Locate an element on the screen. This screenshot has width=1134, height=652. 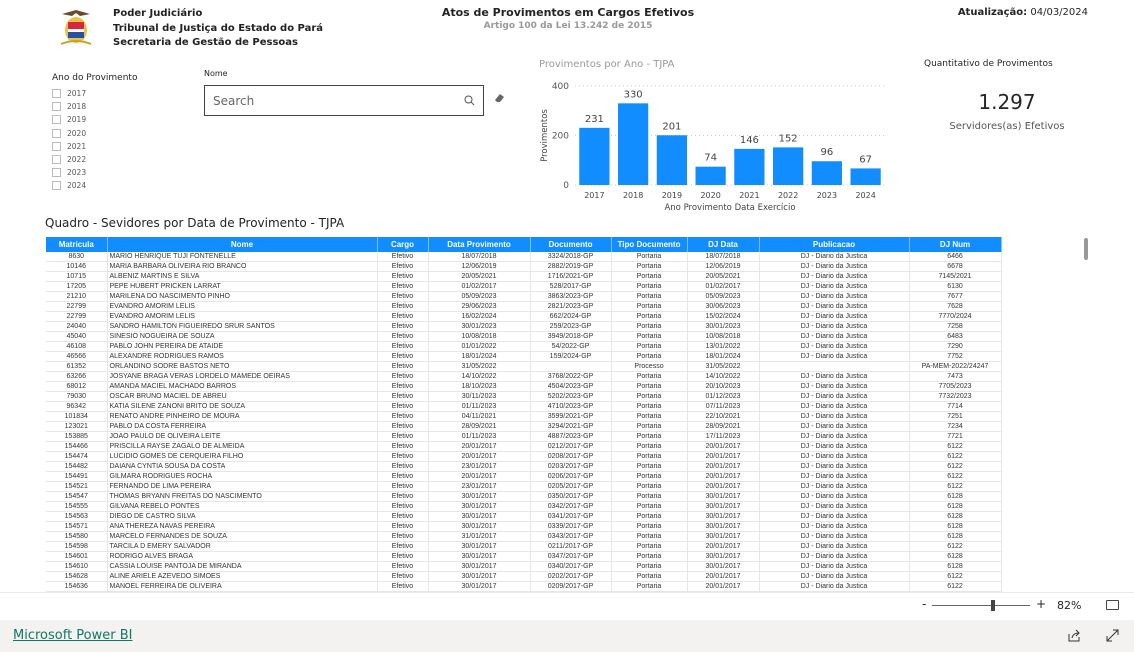
y-tick-label: 400 is located at coordinates (560, 87).